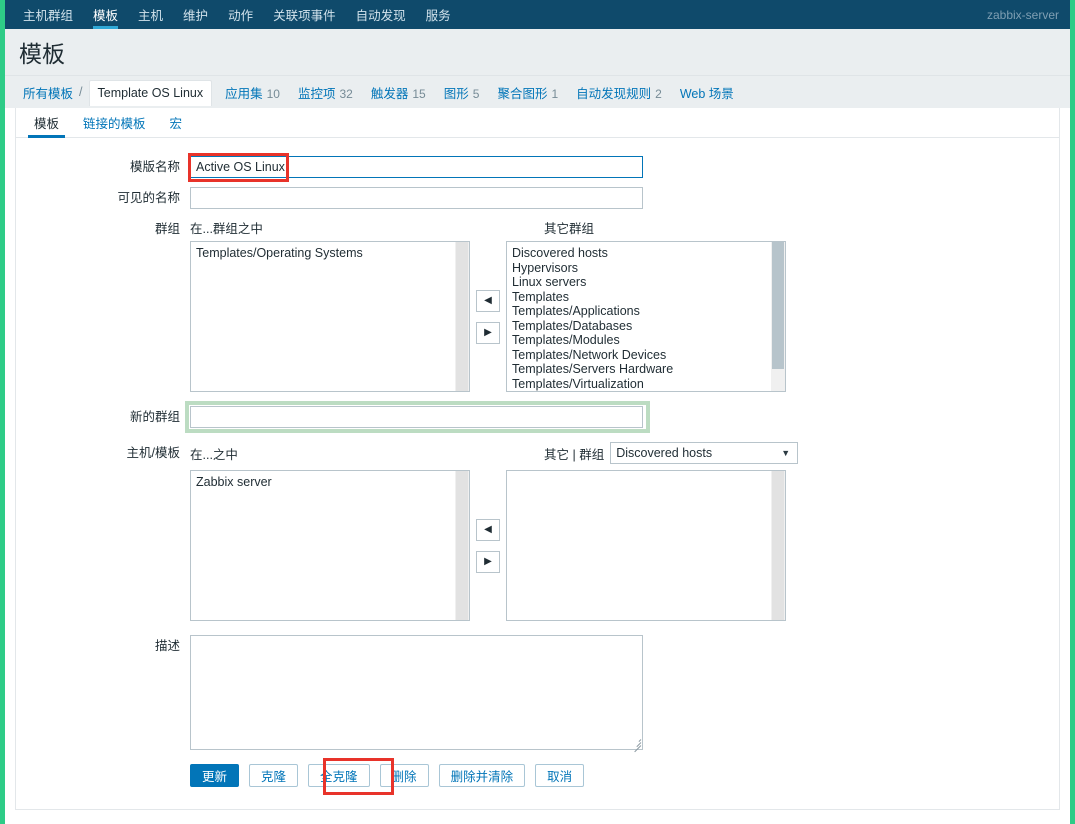 The image size is (1075, 824). What do you see at coordinates (639, 311) in the screenshot?
I see `list-item: Templates/Applications` at bounding box center [639, 311].